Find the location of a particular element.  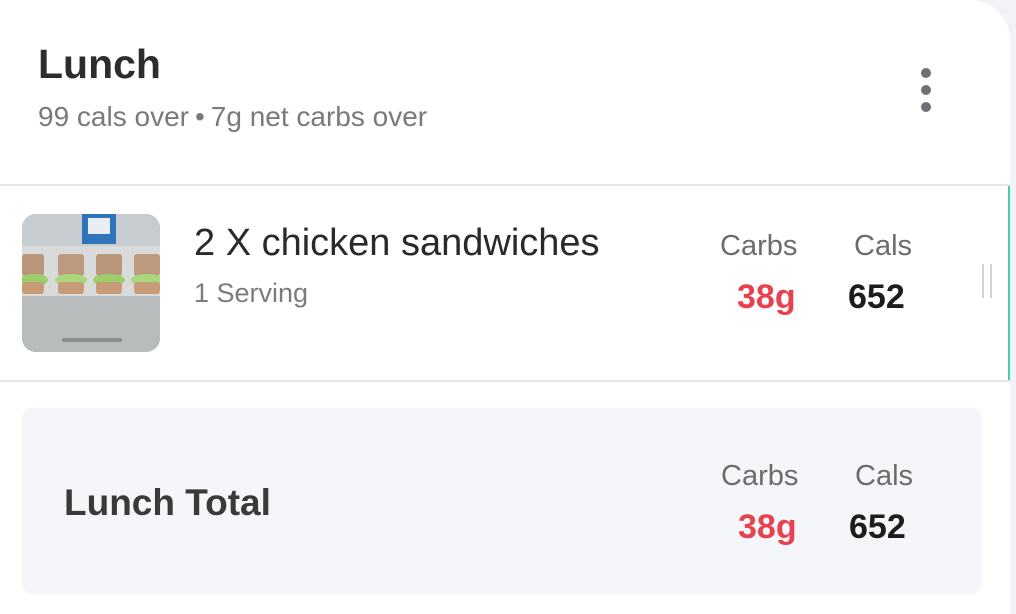

meal-summary: 99 cals over • 7g net carbs over is located at coordinates (232, 117).